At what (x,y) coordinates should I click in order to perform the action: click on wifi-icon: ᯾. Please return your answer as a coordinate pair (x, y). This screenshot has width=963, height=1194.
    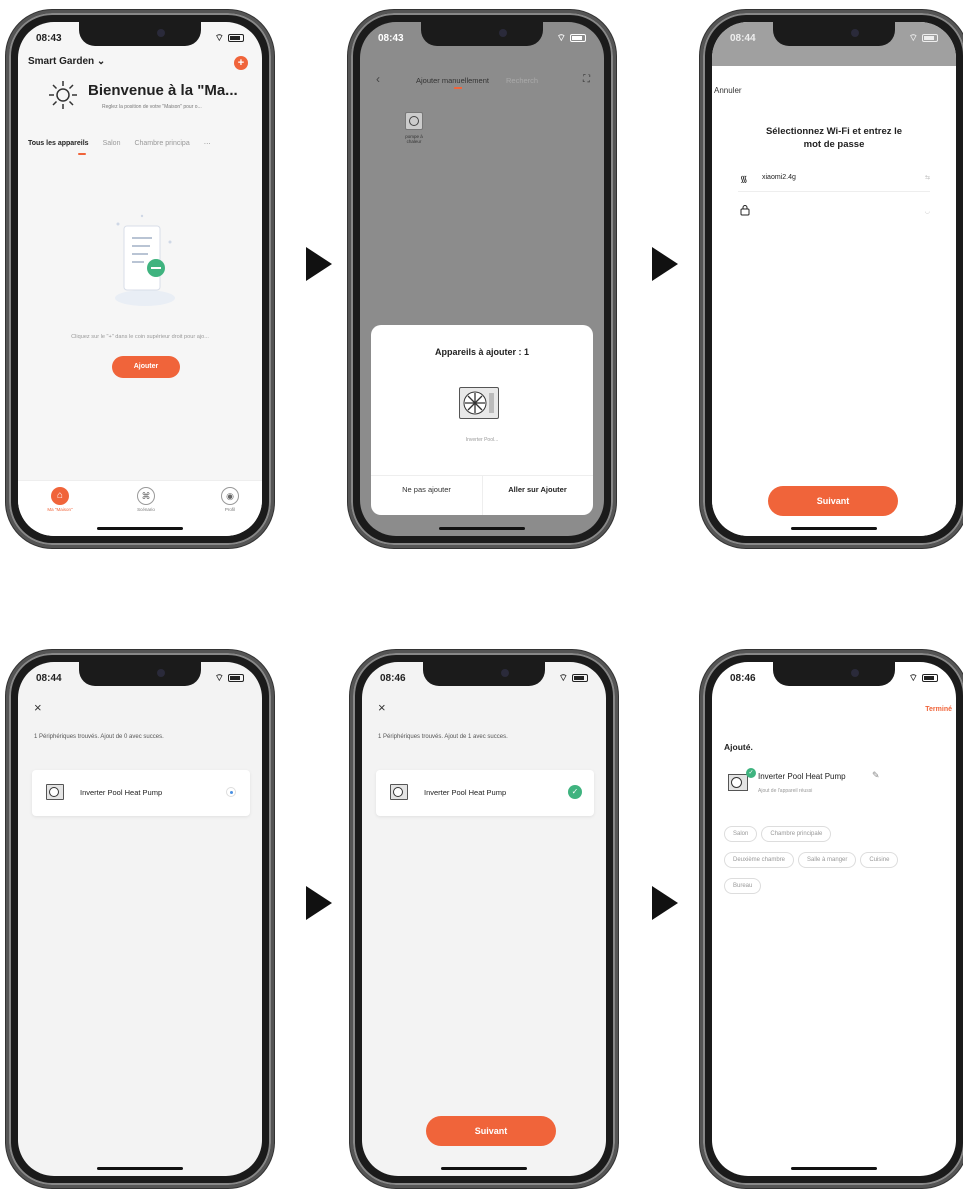
    Looking at the image, I should click on (744, 179).